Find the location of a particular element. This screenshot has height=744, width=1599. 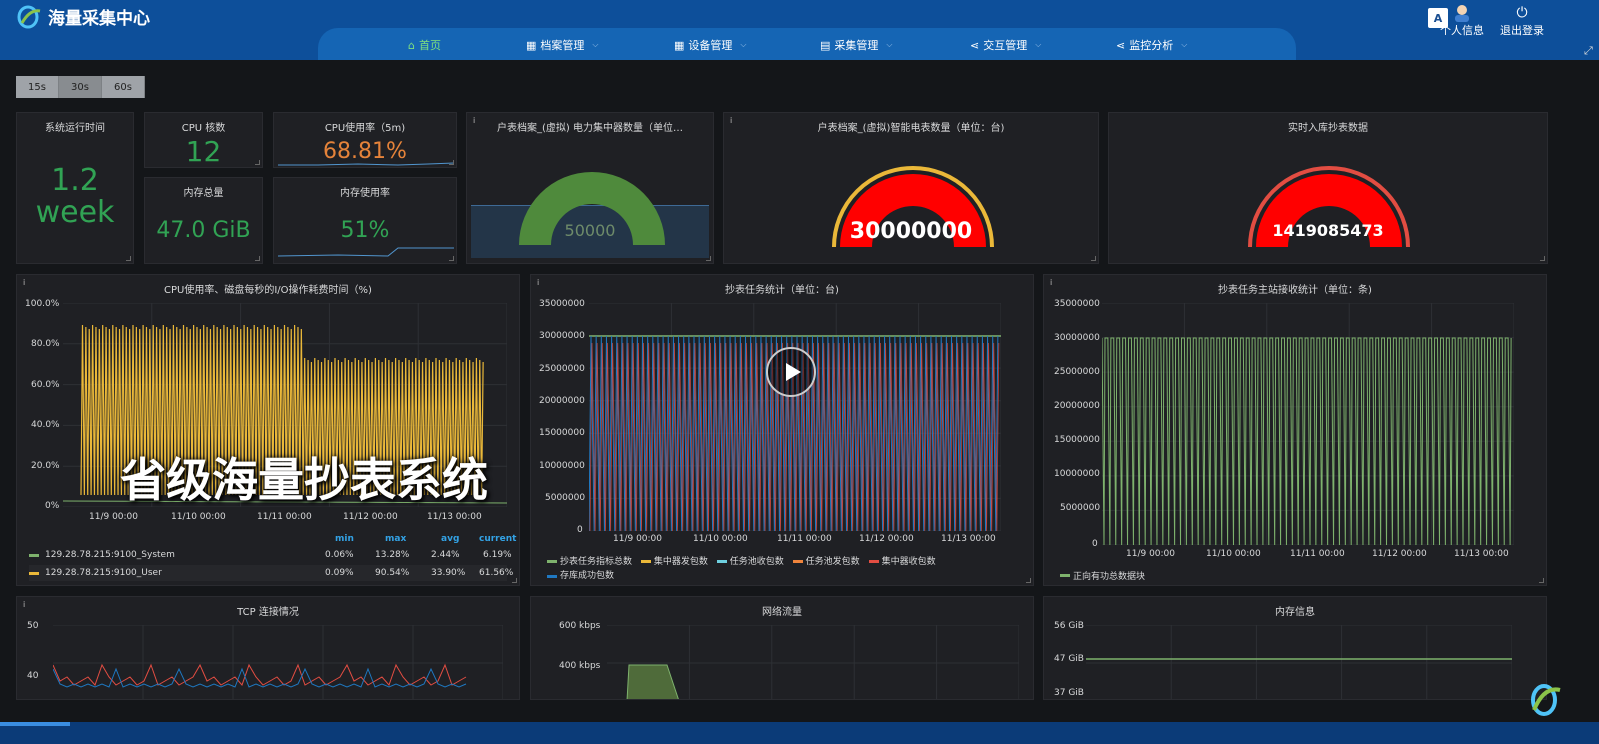

x-tick: 11/11 00:00 is located at coordinates (284, 517).